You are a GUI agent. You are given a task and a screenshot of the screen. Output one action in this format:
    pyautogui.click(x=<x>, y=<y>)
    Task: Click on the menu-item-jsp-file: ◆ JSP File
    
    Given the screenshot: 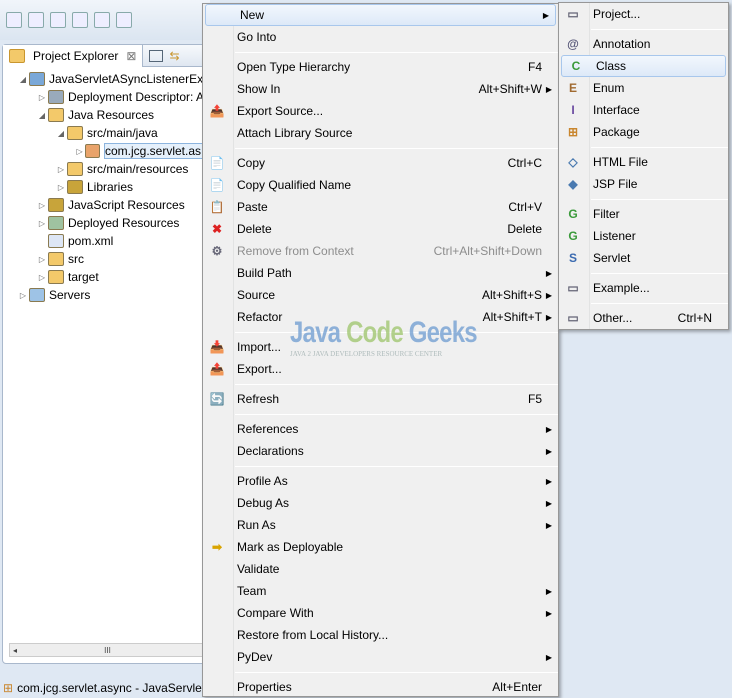 What is the action you would take?
    pyautogui.click(x=643, y=184)
    